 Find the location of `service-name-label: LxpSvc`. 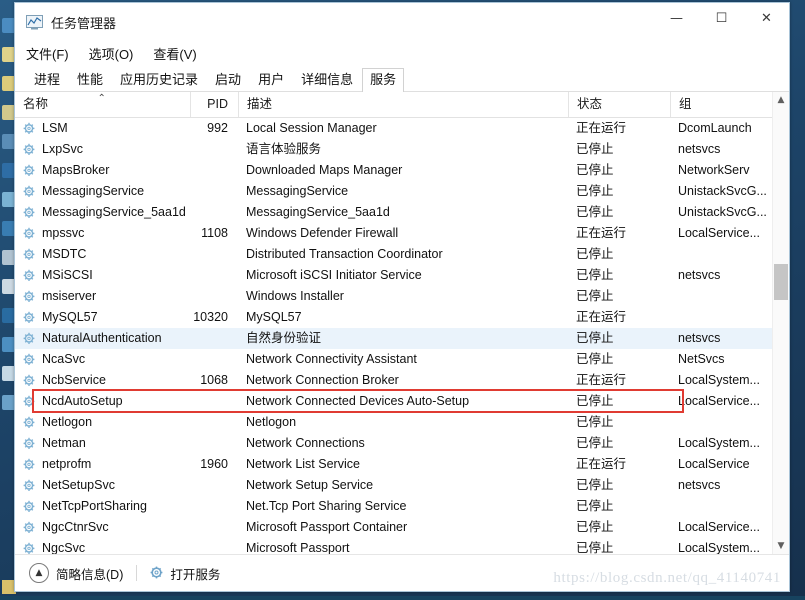

service-name-label: LxpSvc is located at coordinates (62, 149).